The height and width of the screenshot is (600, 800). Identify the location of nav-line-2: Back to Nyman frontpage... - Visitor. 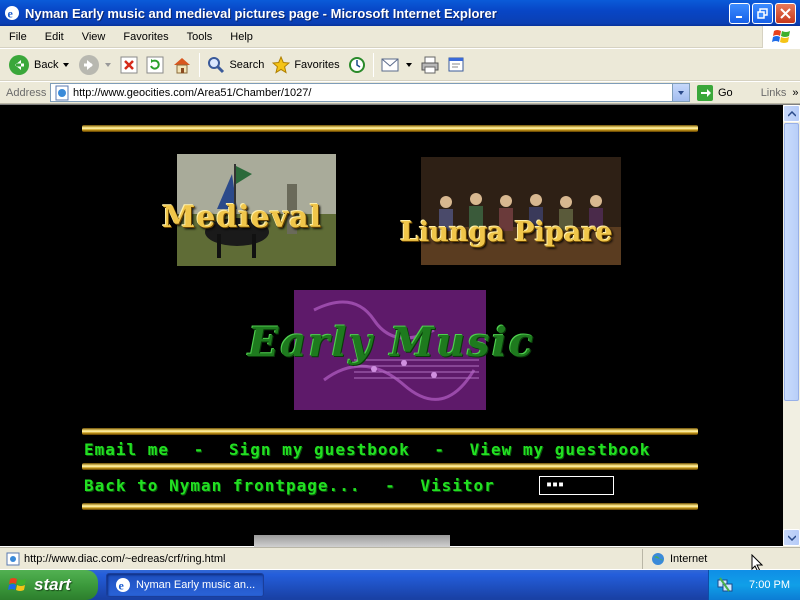
(289, 485).